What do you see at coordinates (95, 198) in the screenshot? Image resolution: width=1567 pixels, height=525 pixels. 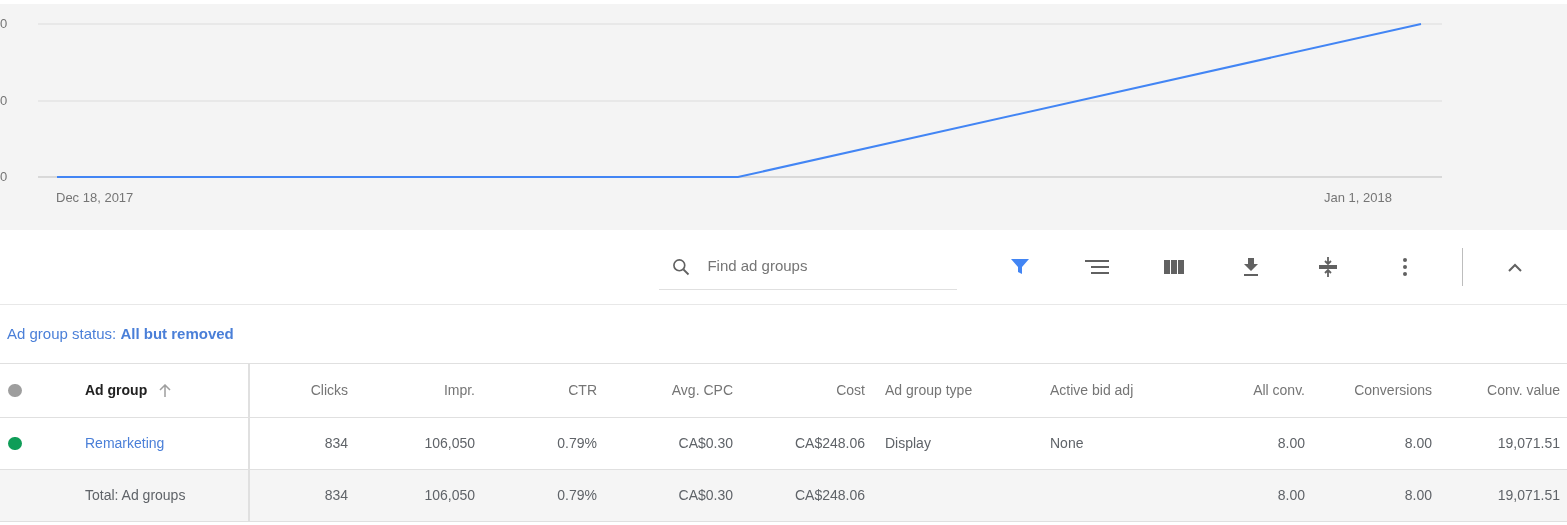 I see `axis-date-label: Dec 18, 2017` at bounding box center [95, 198].